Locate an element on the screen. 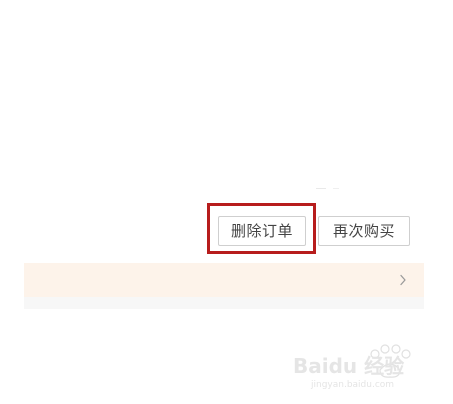 The image size is (453, 404). baidu-jingyan-watermark: Baidu 经验 jingyan.baidu.com is located at coordinates (359, 365).